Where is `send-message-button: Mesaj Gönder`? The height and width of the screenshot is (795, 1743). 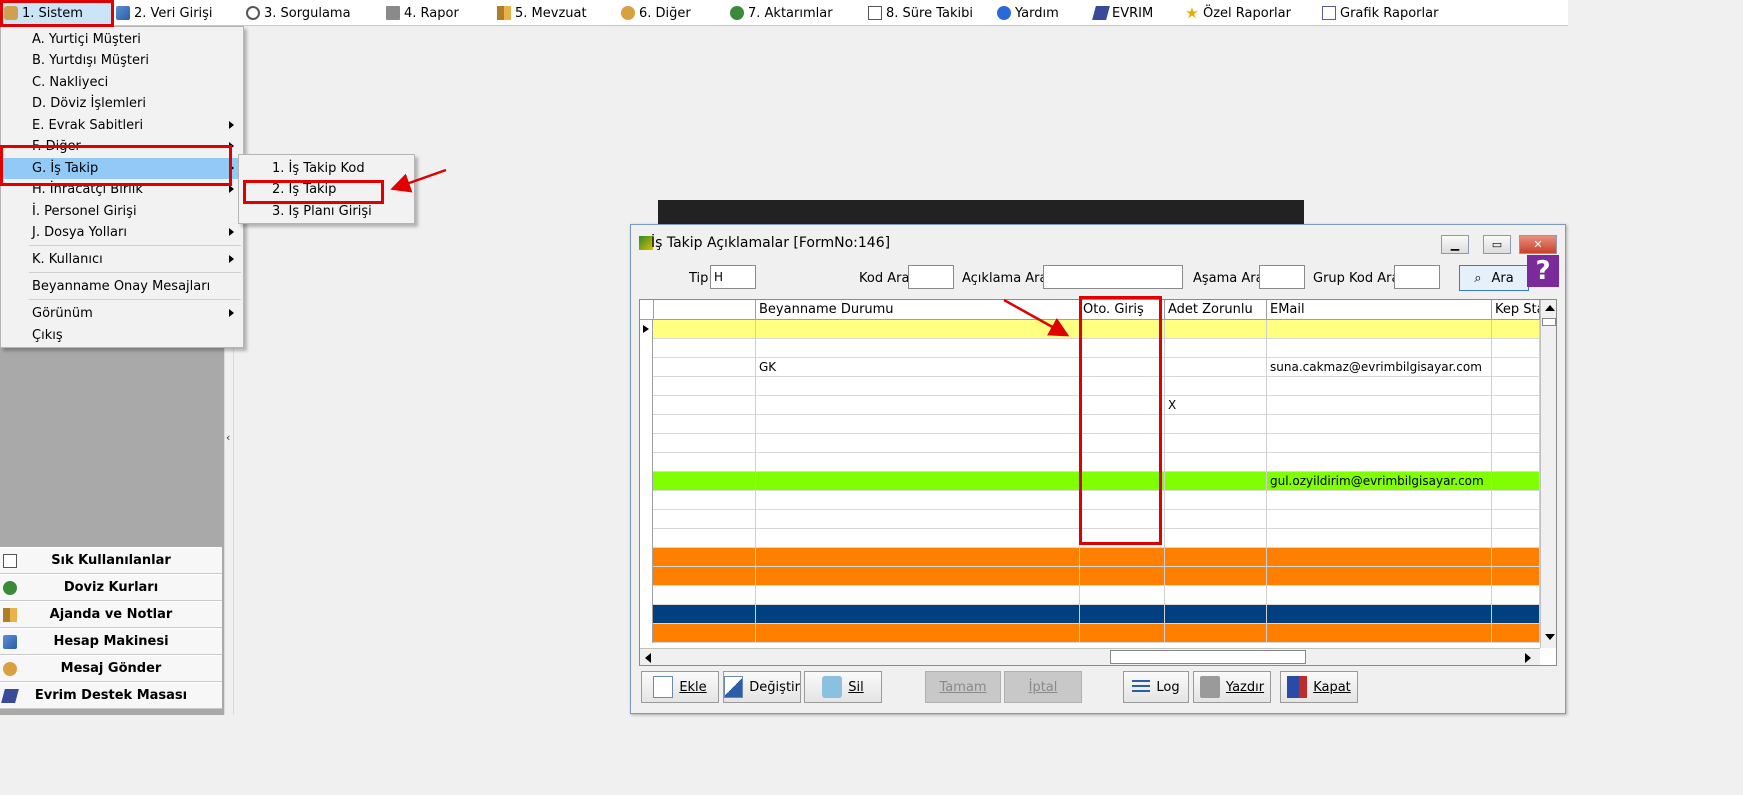 send-message-button: Mesaj Gönder is located at coordinates (111, 668).